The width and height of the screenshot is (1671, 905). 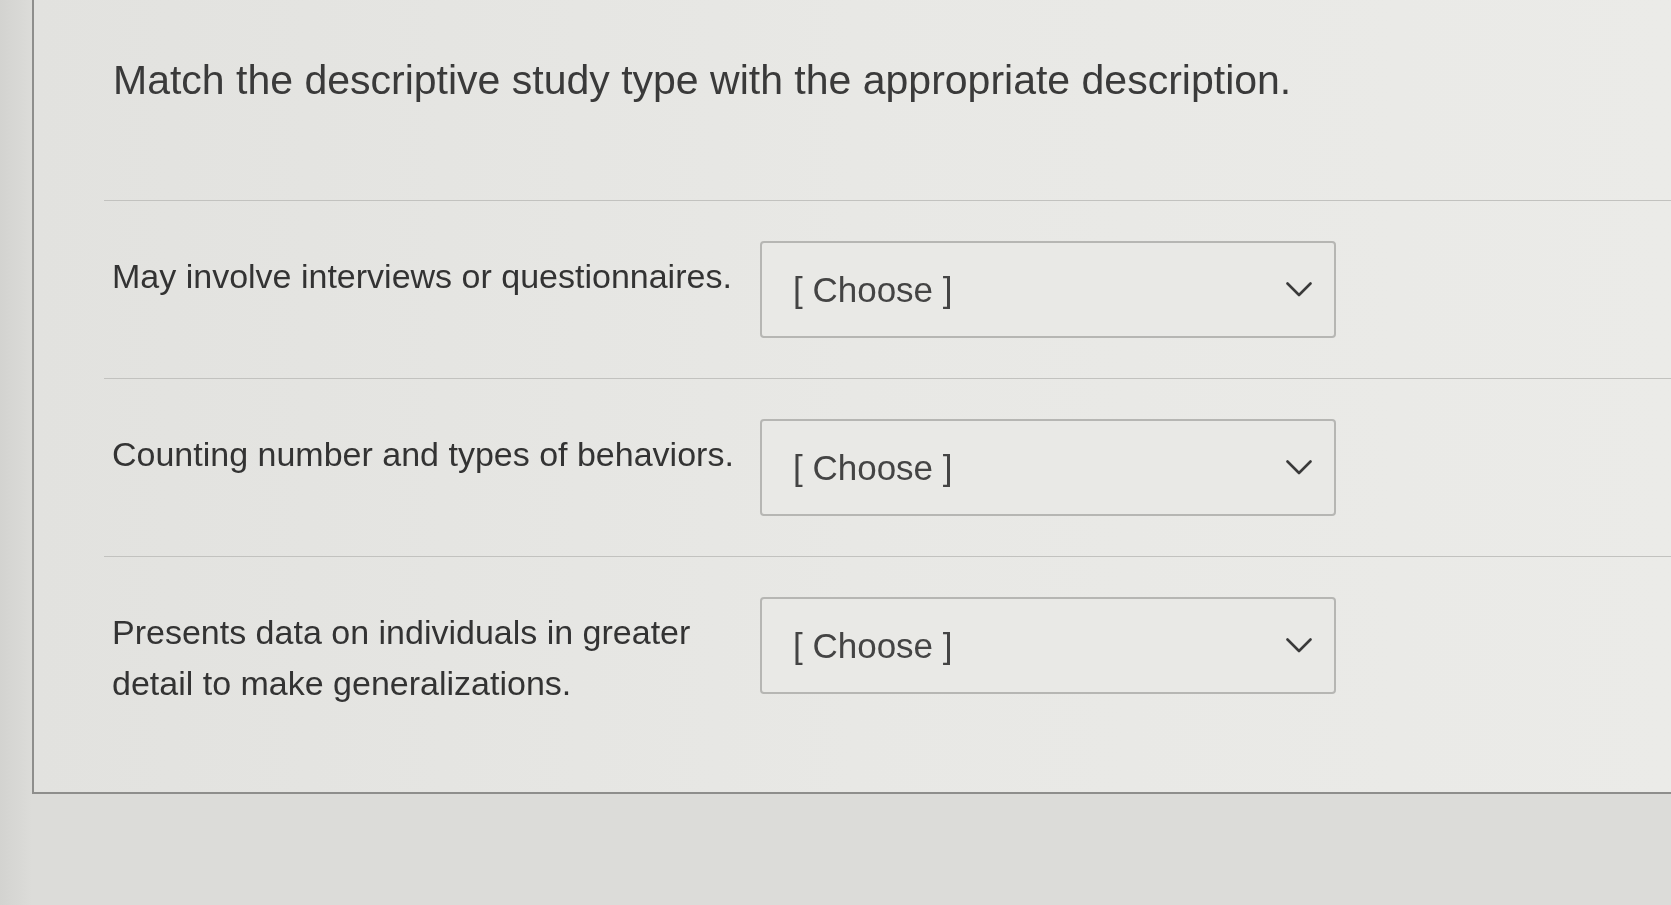 I want to click on question-prompt: Match the descriptive study type with the appropriate description., so click(x=702, y=80).